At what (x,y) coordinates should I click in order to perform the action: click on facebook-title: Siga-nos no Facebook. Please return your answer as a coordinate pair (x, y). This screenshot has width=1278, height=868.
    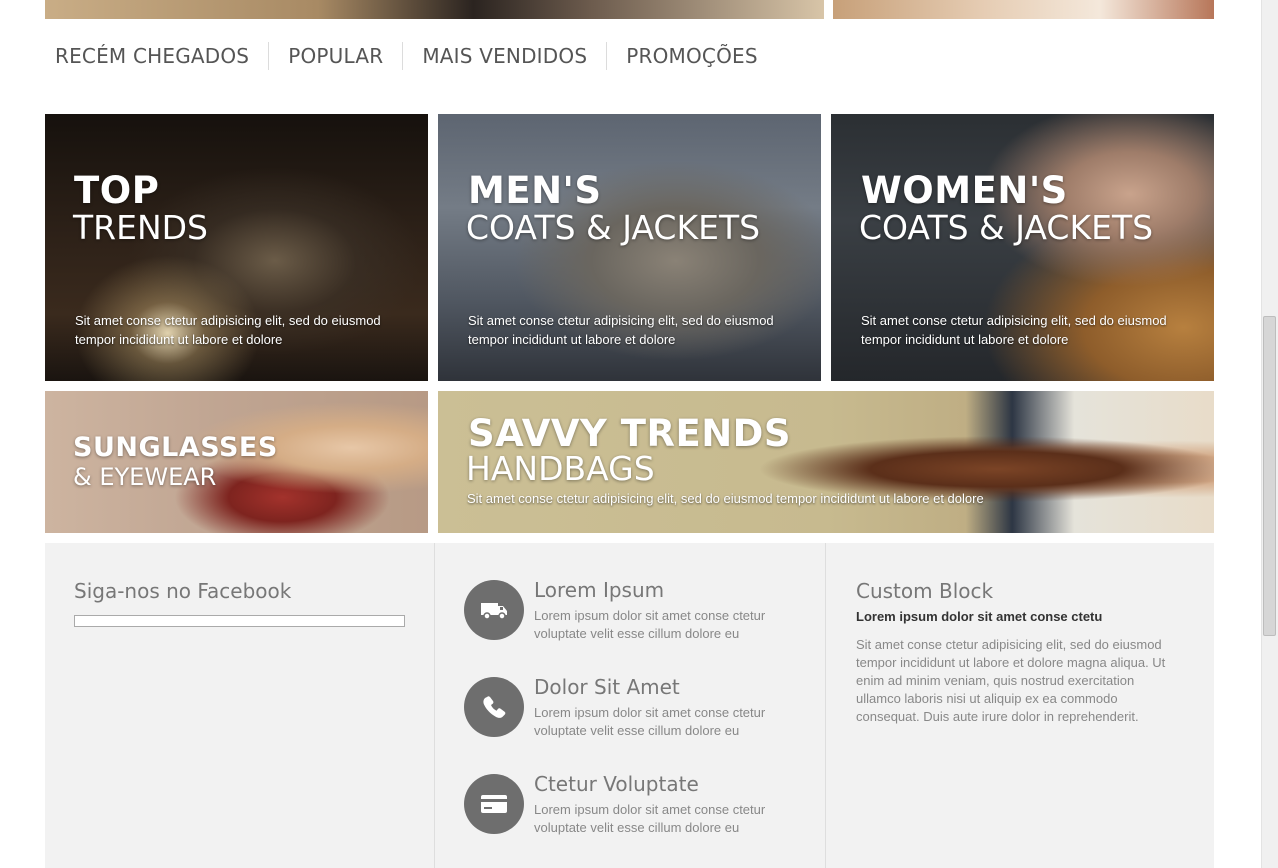
    Looking at the image, I should click on (183, 591).